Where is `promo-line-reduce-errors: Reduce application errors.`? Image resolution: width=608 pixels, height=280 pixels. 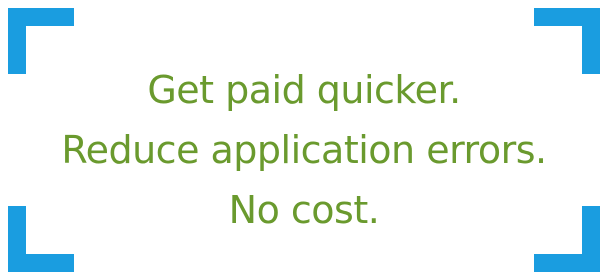
promo-line-reduce-errors: Reduce application errors. is located at coordinates (304, 150).